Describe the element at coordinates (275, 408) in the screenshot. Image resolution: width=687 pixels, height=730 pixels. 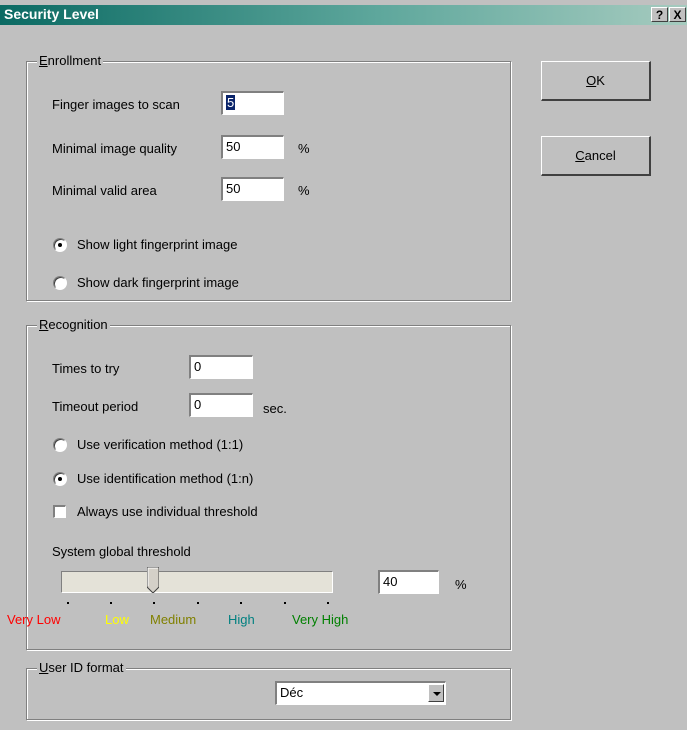
I see `timeout-unit: sec.` at that location.